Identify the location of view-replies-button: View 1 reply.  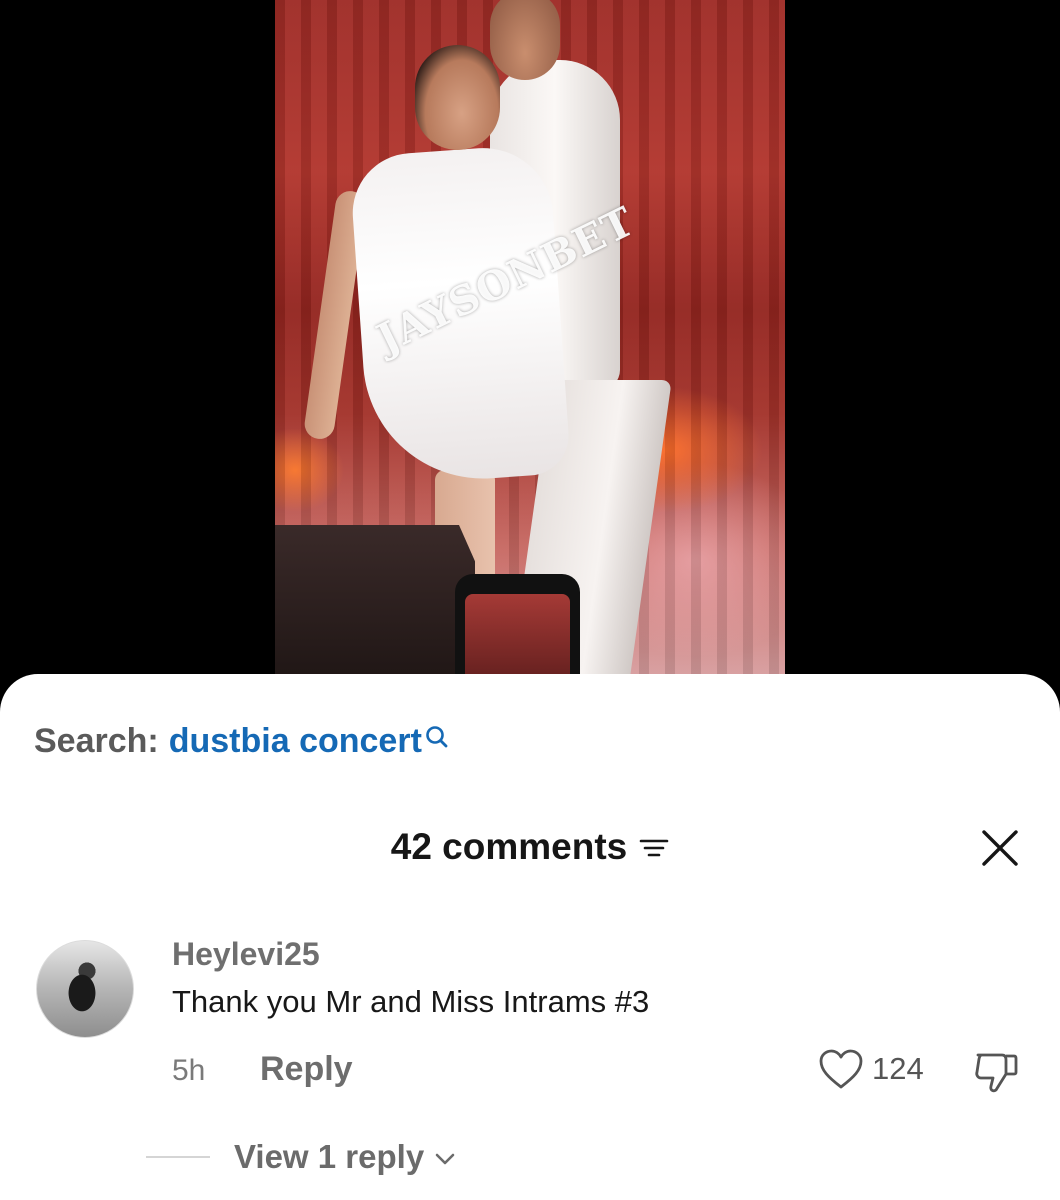
(345, 1157).